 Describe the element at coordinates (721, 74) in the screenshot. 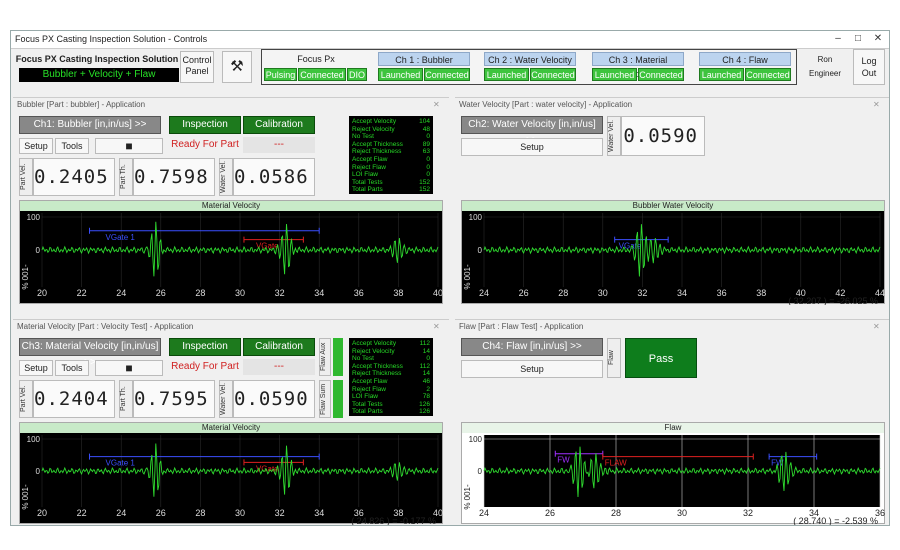

I see `ch4-launched: Launched` at that location.